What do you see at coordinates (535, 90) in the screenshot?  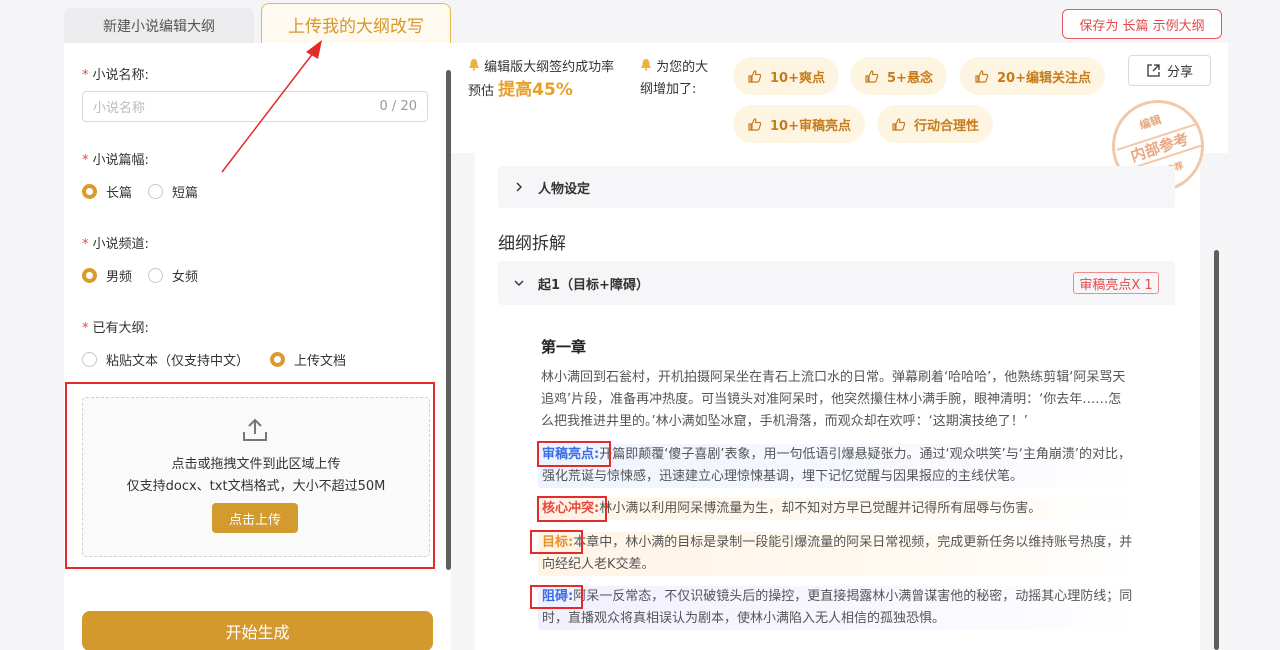 I see `success-rate-value: 提高45%` at bounding box center [535, 90].